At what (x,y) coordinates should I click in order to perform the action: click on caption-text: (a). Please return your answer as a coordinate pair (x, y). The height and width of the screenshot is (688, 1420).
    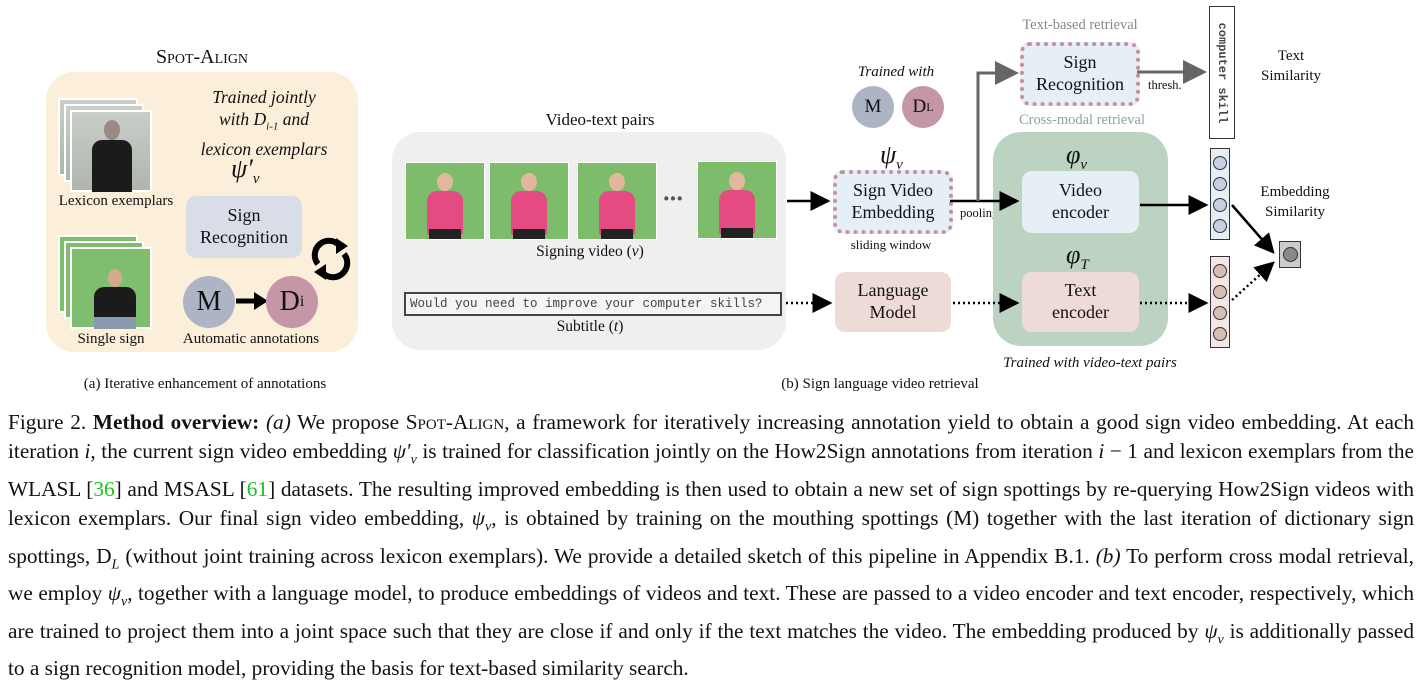
    Looking at the image, I should click on (275, 422).